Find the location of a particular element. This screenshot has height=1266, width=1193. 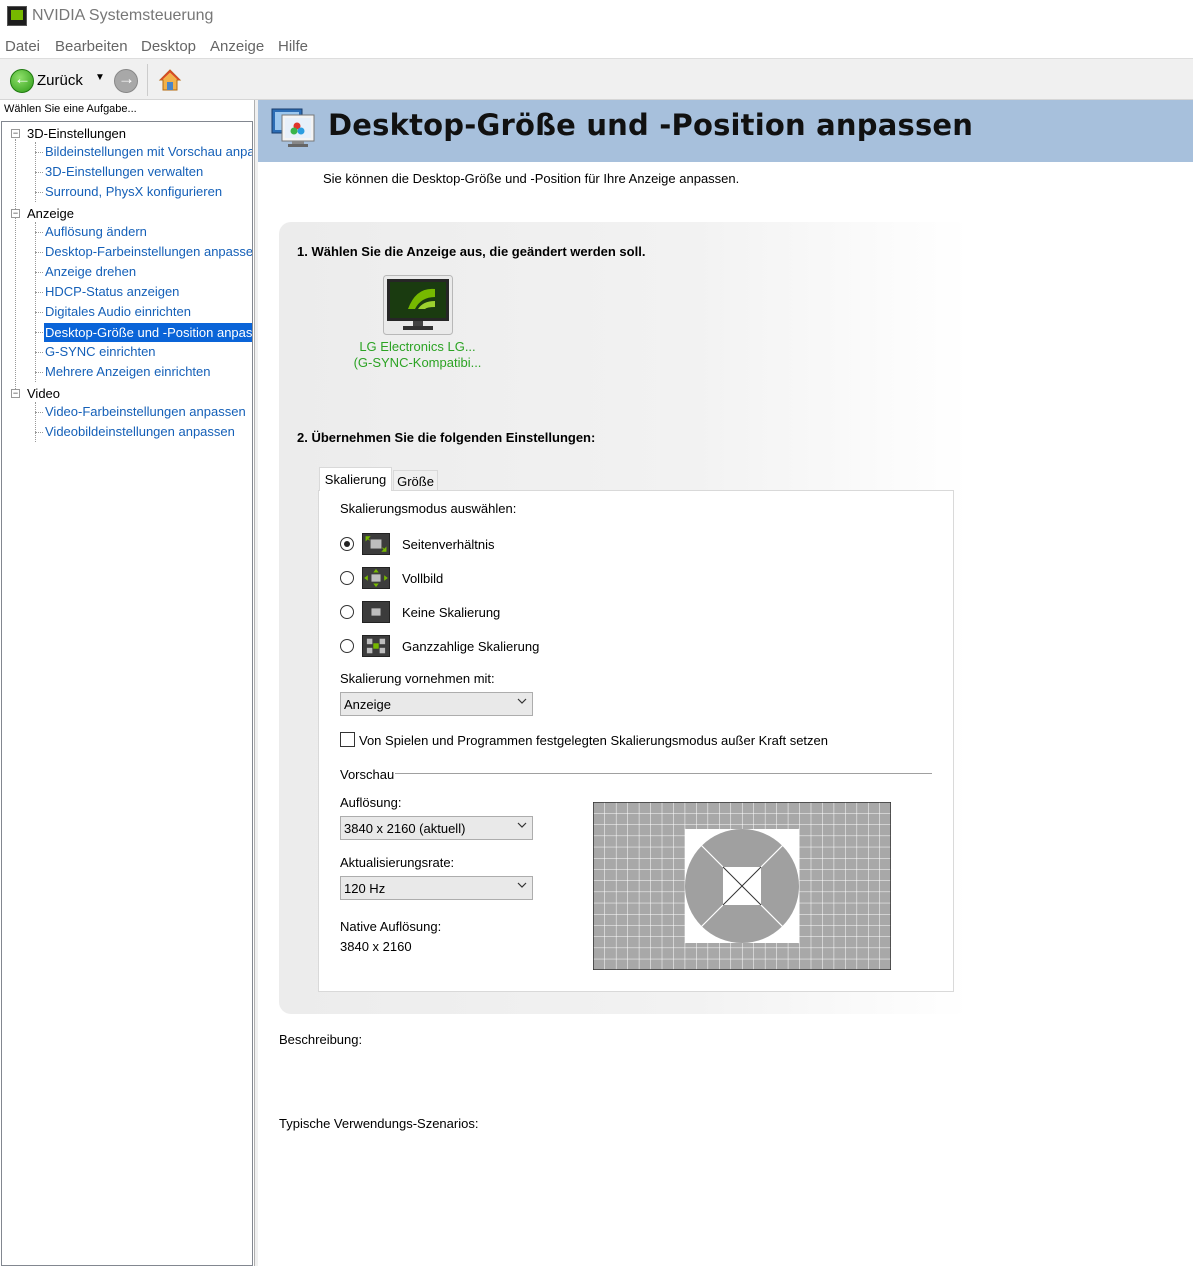

collapse-toggle-video: − is located at coordinates (15, 393).